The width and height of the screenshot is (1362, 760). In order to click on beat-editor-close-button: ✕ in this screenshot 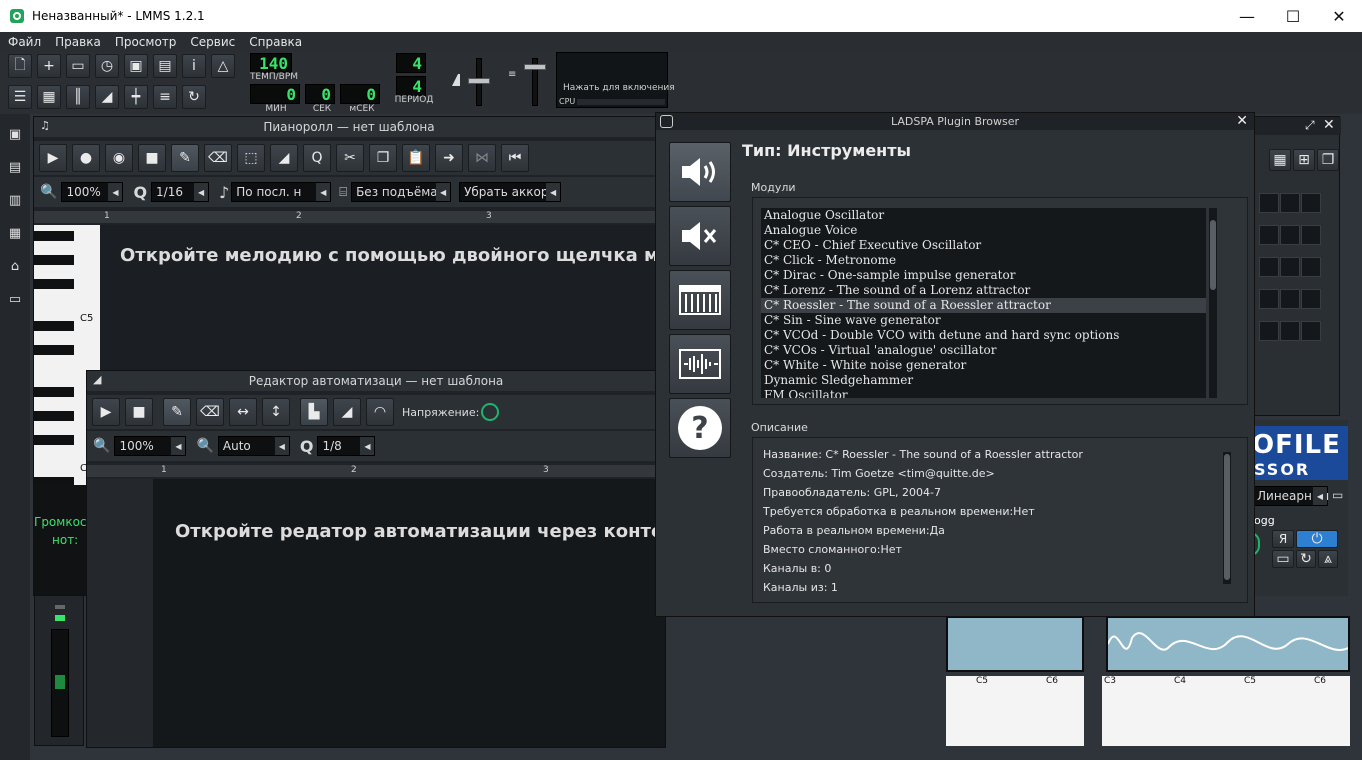, I will do `click(1329, 125)`.